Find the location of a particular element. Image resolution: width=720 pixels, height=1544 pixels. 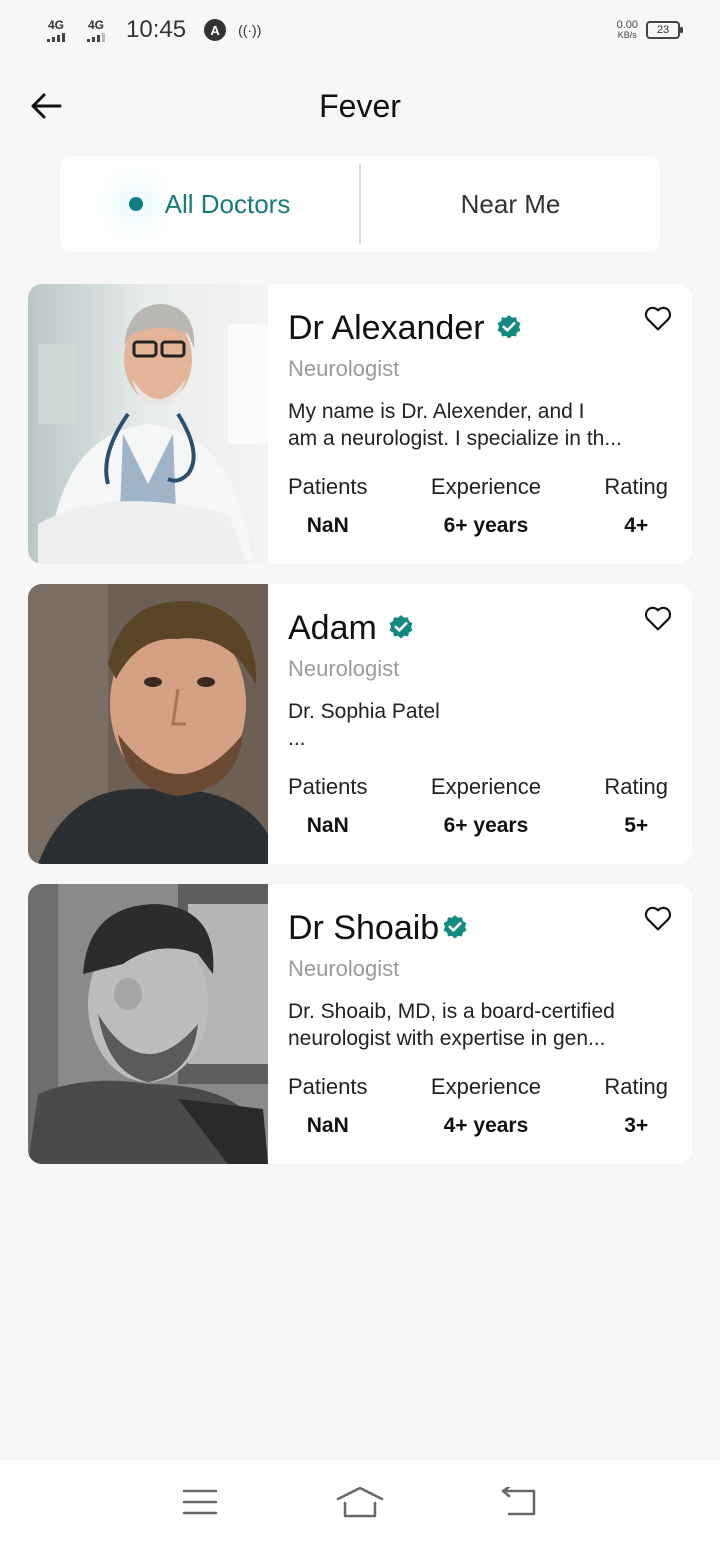

home-button is located at coordinates (360, 1502).